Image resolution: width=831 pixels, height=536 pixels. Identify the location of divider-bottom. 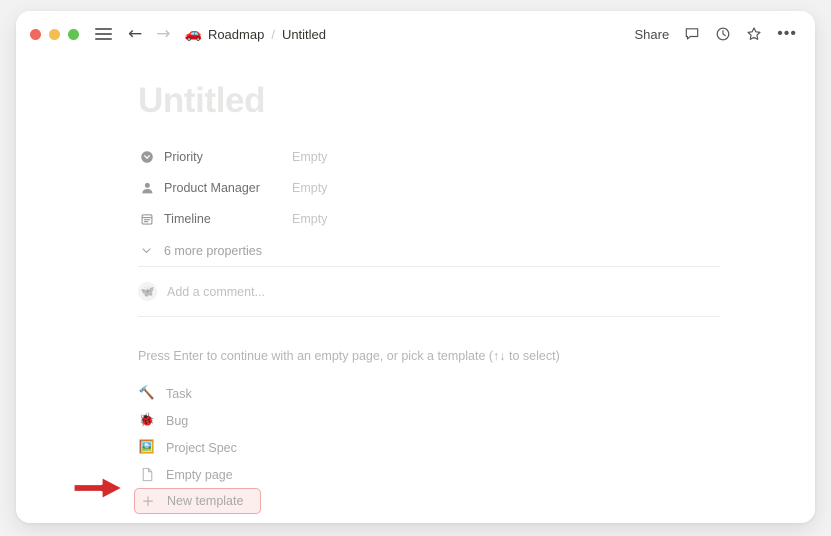
(429, 316).